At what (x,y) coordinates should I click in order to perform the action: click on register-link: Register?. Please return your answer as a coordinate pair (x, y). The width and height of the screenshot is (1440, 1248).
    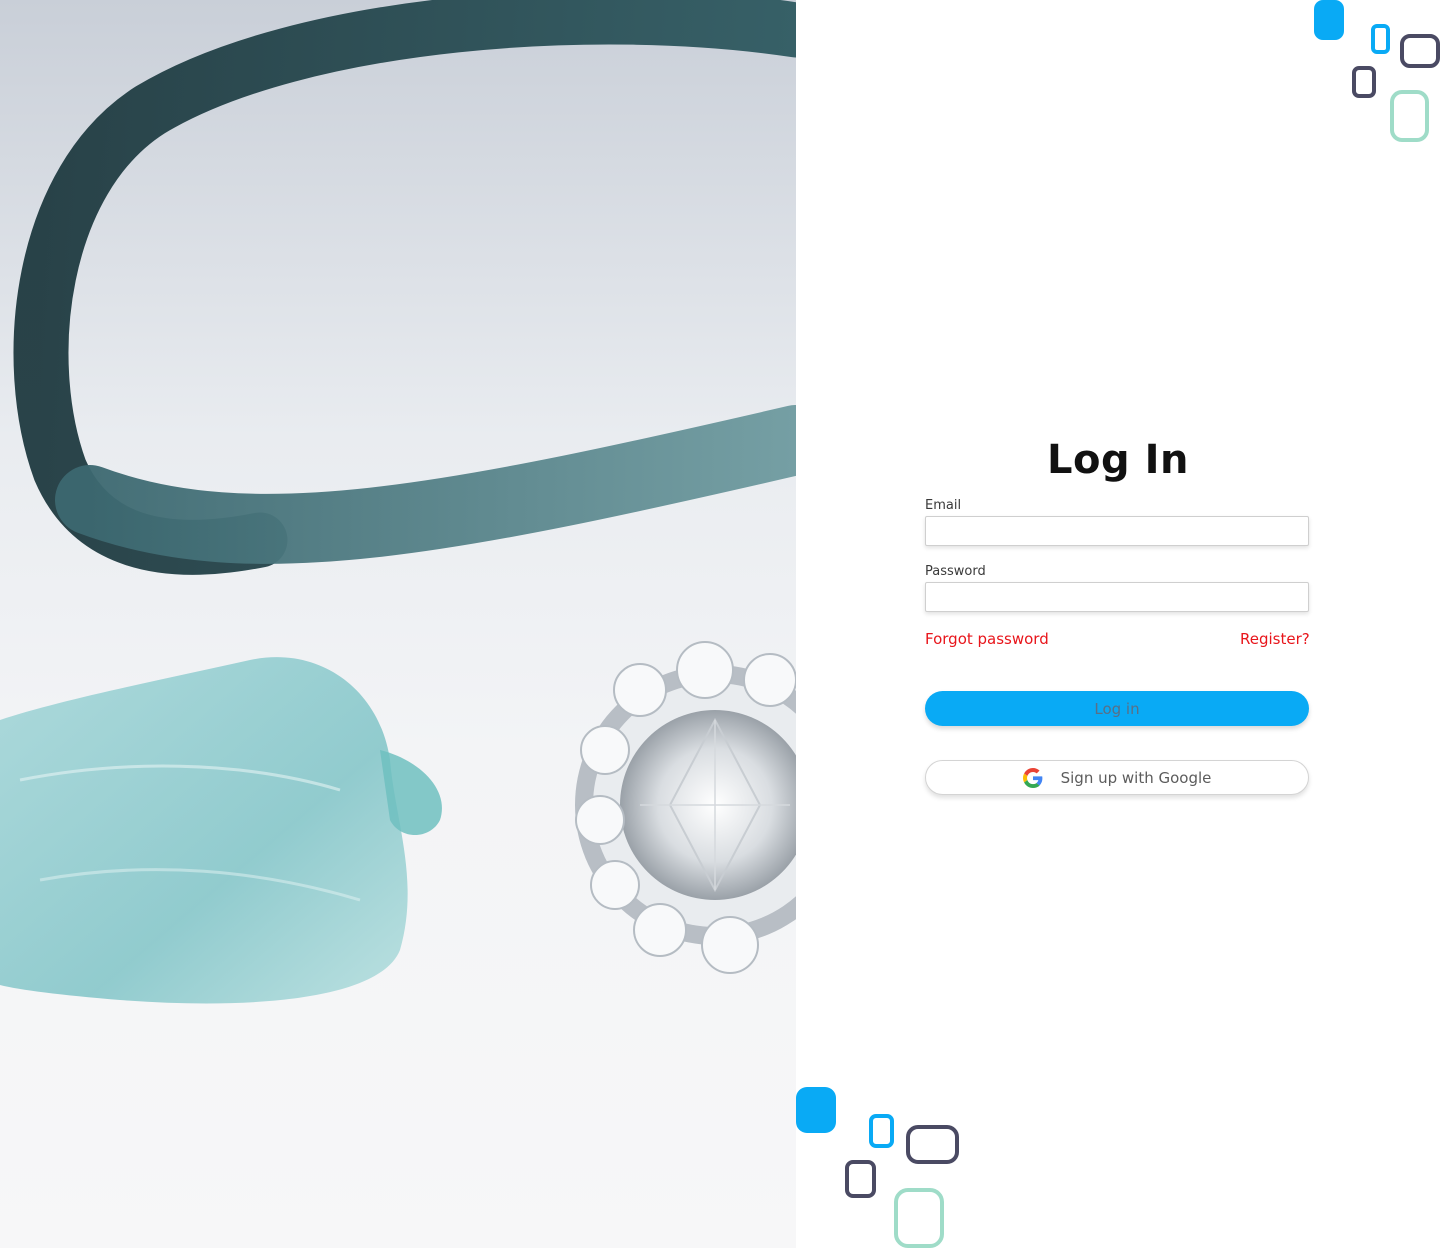
    Looking at the image, I should click on (1275, 639).